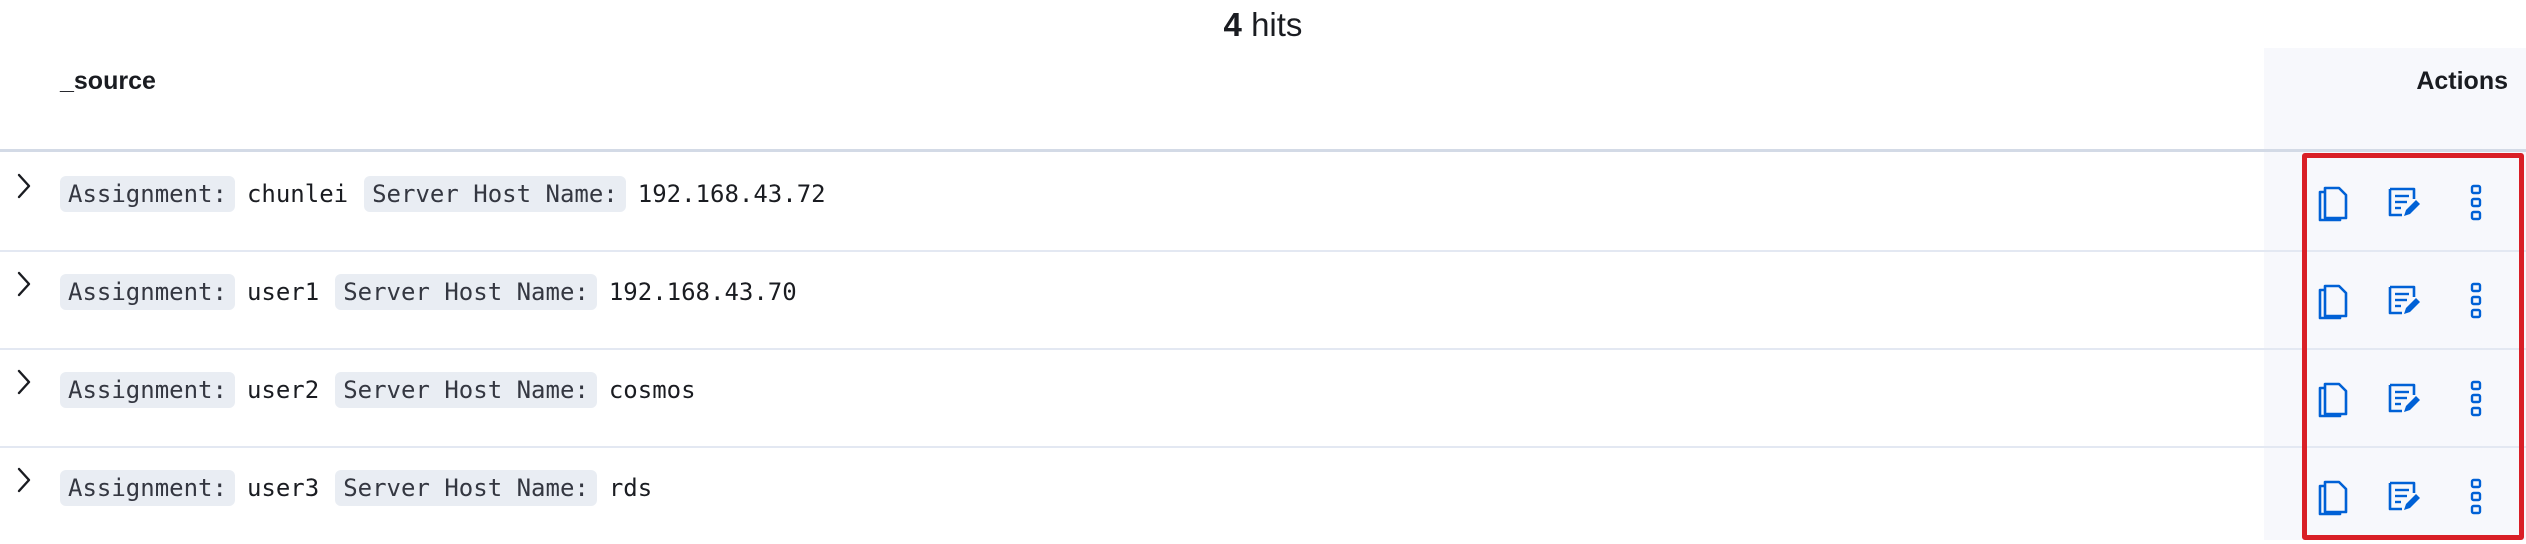 Image resolution: width=2526 pixels, height=544 pixels. Describe the element at coordinates (1232, 24) in the screenshot. I see `hits-number: 4` at that location.